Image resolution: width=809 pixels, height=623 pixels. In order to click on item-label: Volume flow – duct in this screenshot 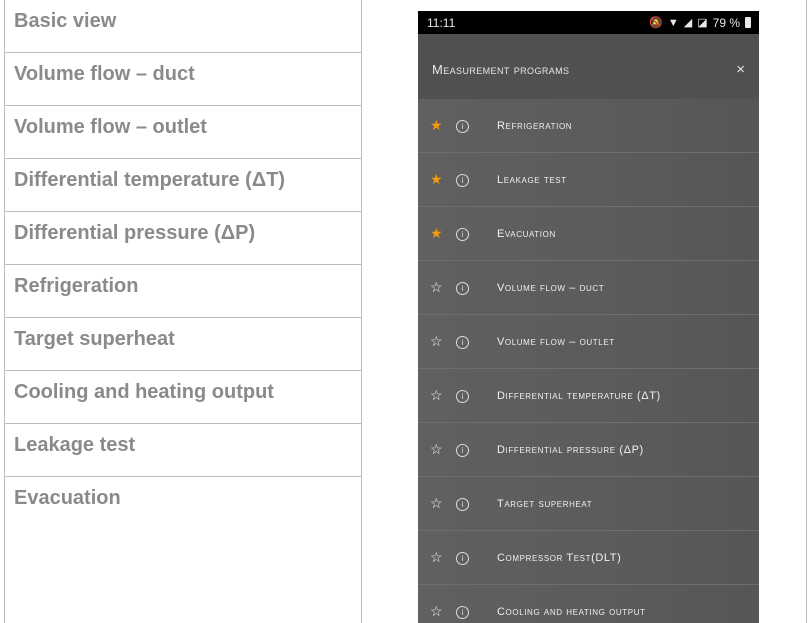, I will do `click(551, 287)`.